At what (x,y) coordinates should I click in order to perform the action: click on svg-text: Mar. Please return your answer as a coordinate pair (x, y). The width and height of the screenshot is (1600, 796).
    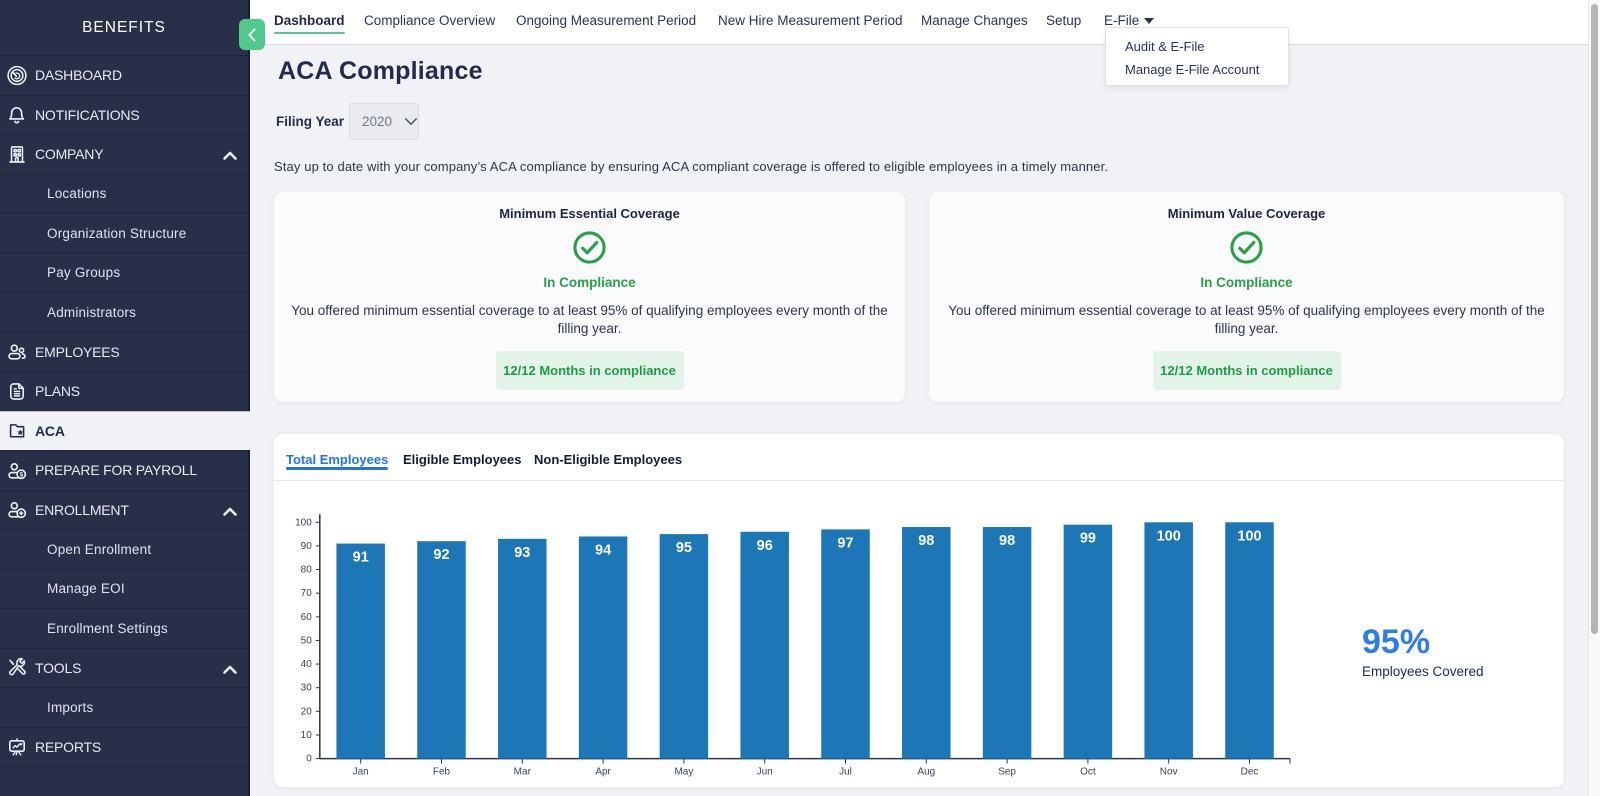
    Looking at the image, I should click on (523, 772).